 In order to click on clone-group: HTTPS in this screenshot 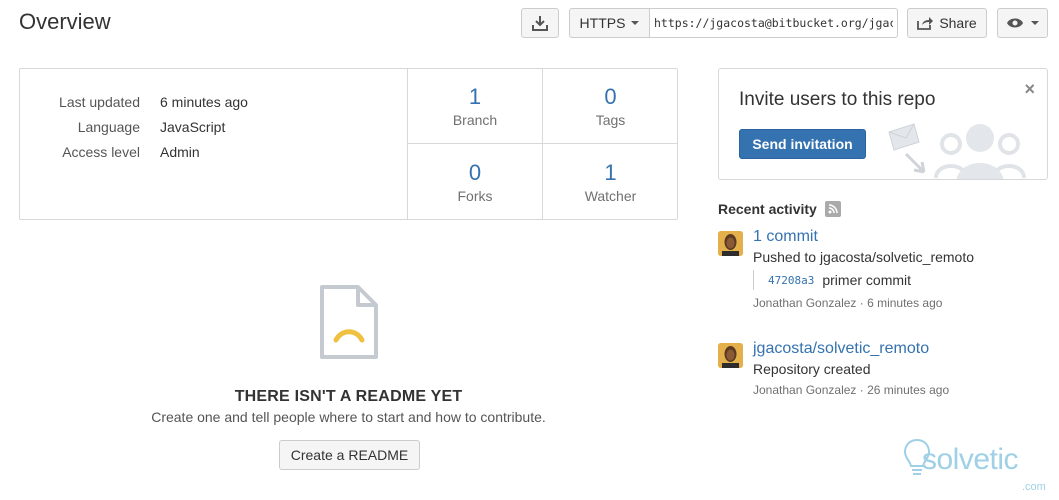, I will do `click(733, 23)`.